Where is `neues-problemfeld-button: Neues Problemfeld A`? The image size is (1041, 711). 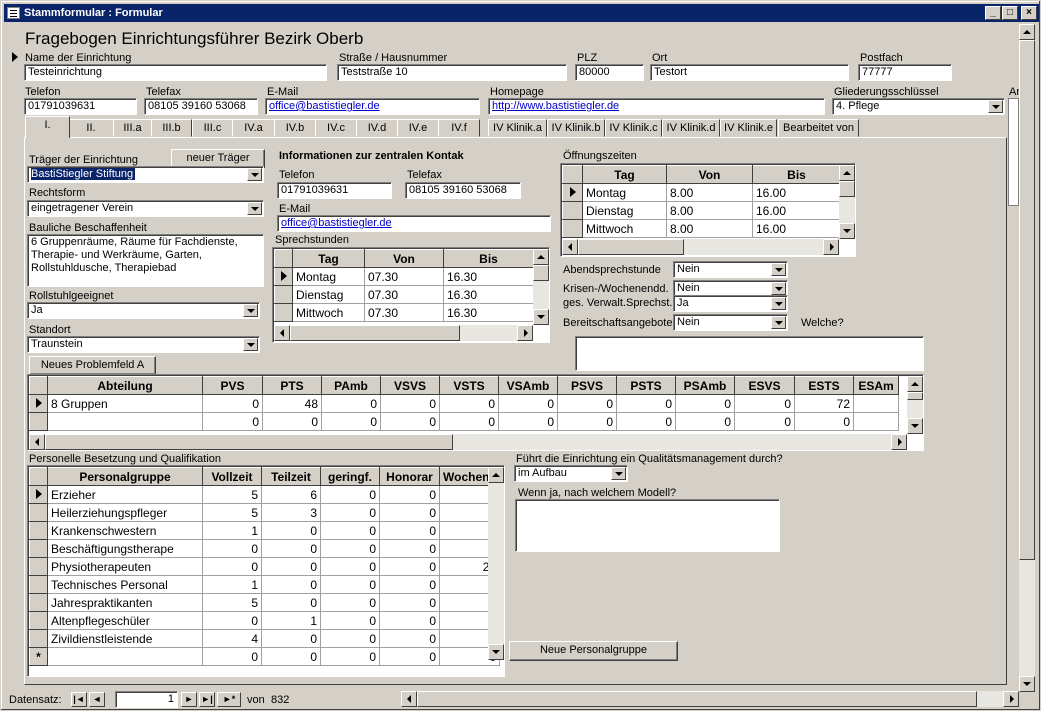
neues-problemfeld-button: Neues Problemfeld A is located at coordinates (92, 365).